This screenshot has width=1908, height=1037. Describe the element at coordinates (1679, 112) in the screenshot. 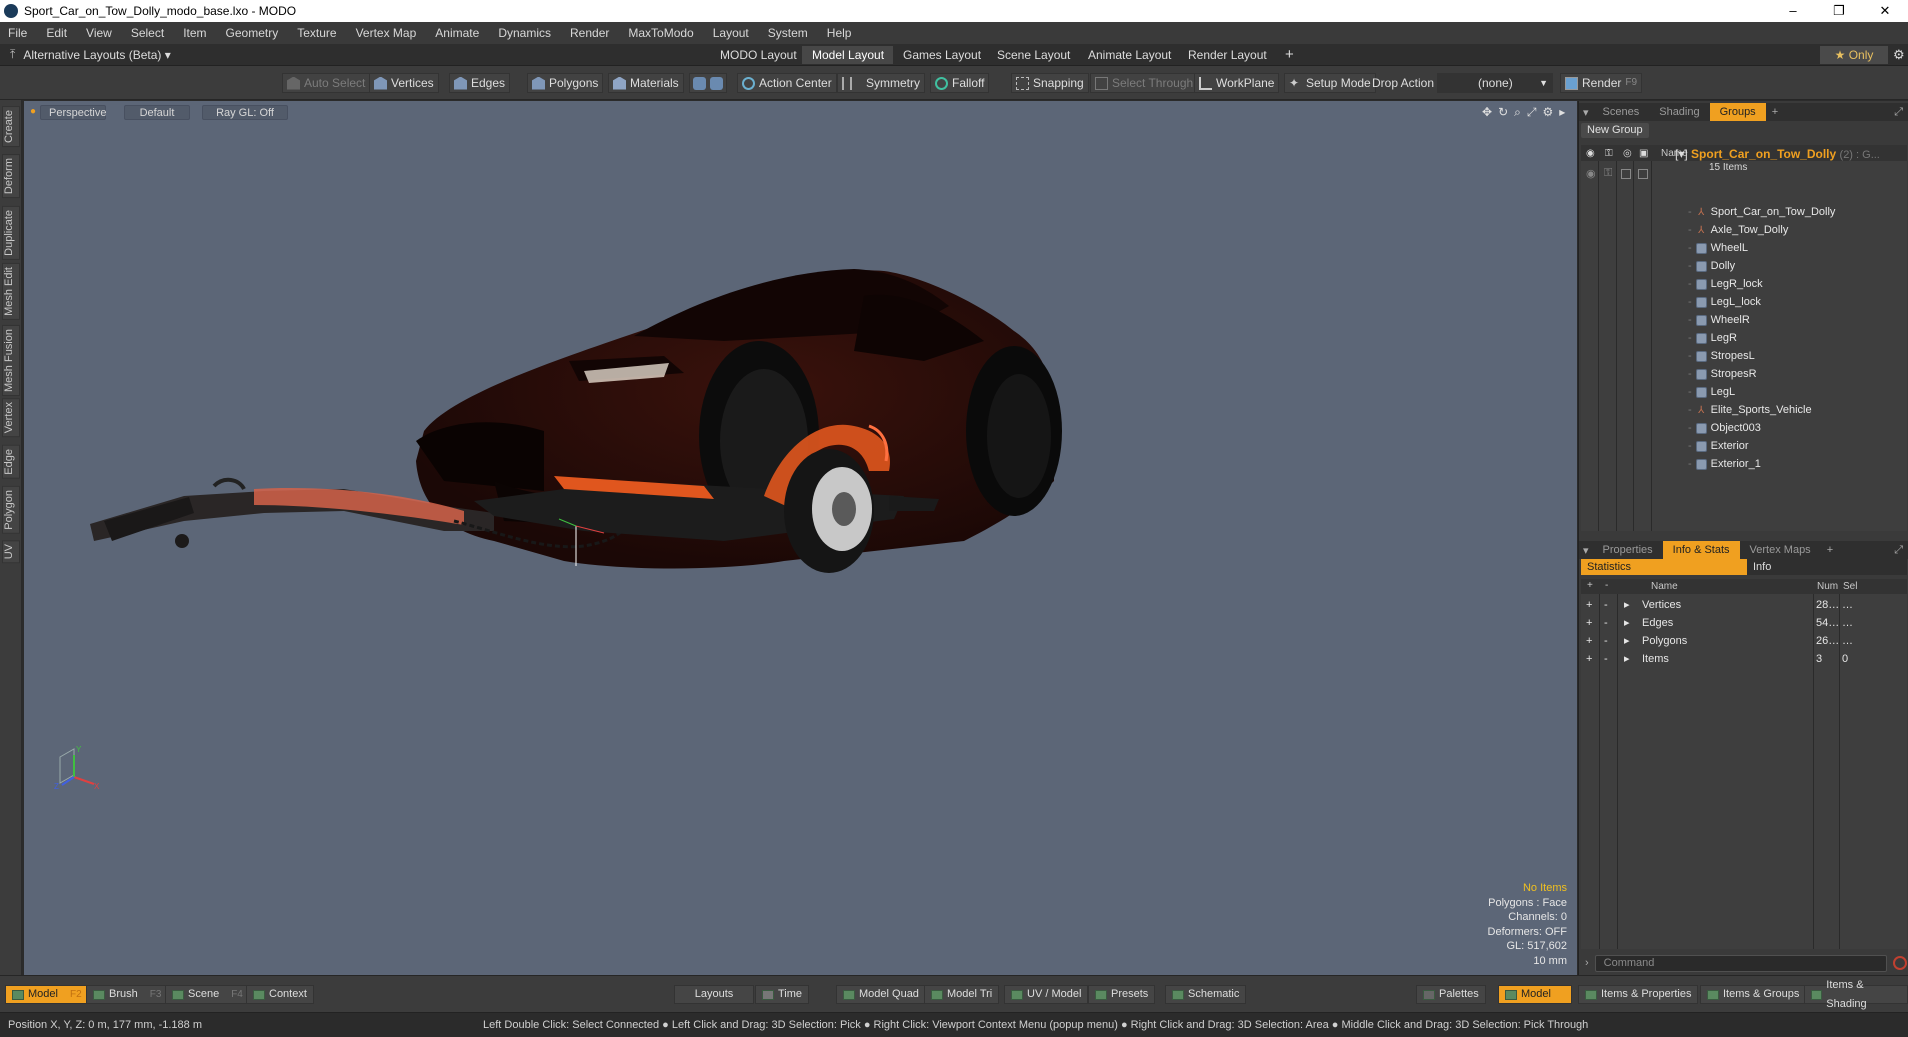

I see `tab-shading: Shading` at that location.